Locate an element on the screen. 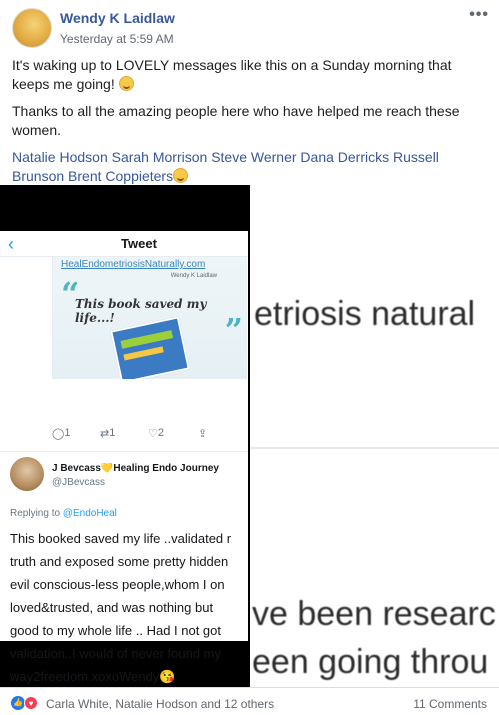 The width and height of the screenshot is (499, 715). tweet-topbar: ‹ Tweet is located at coordinates (124, 244).